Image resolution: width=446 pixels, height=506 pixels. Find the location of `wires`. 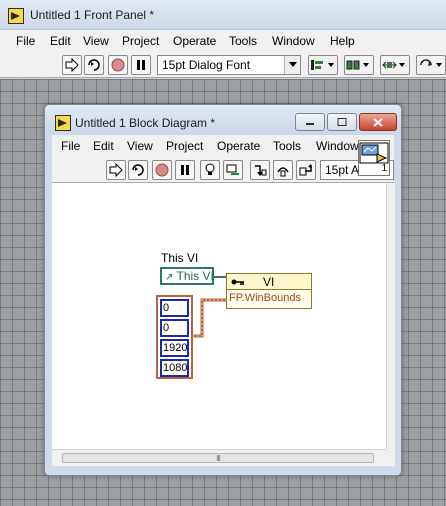

wires is located at coordinates (210, 307).